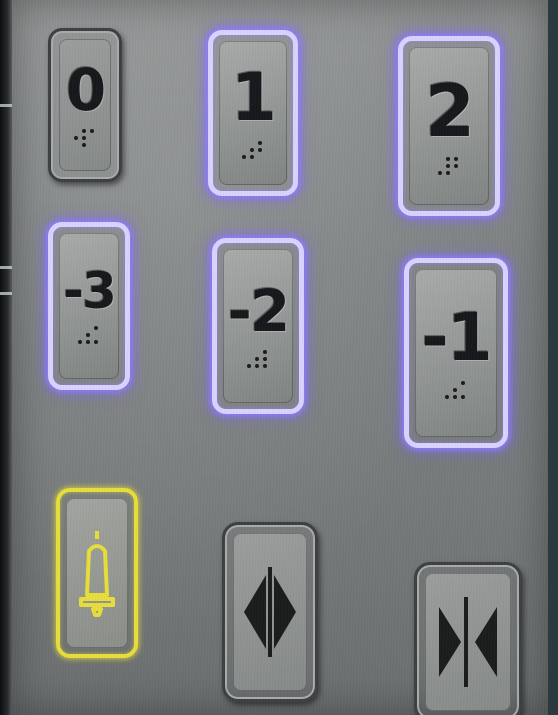 The height and width of the screenshot is (715, 558). What do you see at coordinates (456, 337) in the screenshot?
I see `floor-label: -1` at bounding box center [456, 337].